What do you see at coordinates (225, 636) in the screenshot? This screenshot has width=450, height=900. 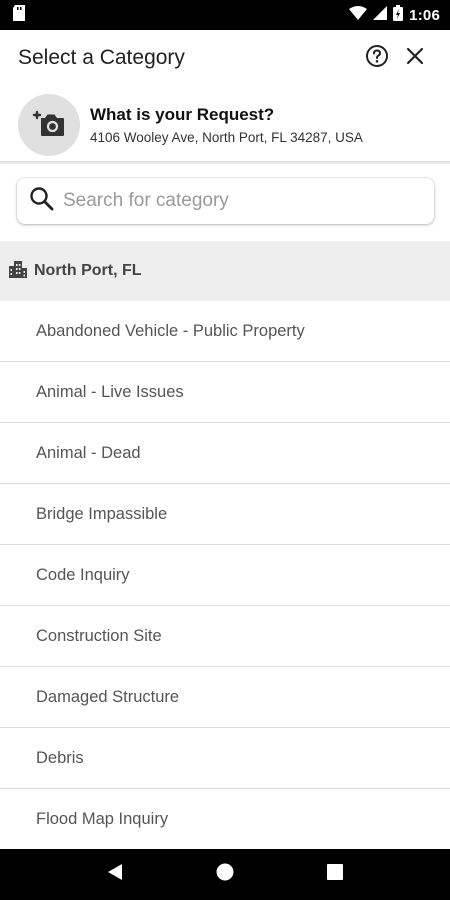 I see `category-item: Construction Site` at bounding box center [225, 636].